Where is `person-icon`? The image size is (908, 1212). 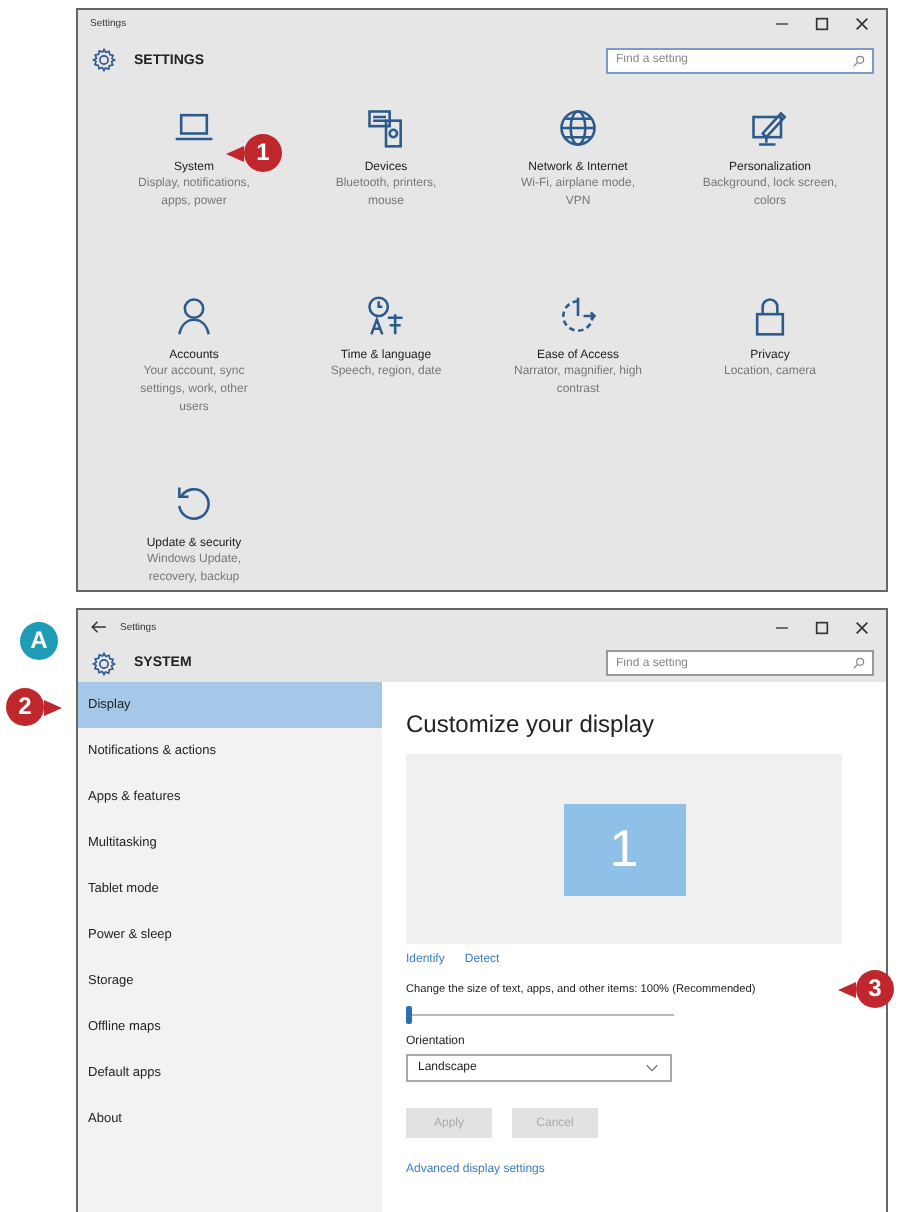
person-icon is located at coordinates (194, 316).